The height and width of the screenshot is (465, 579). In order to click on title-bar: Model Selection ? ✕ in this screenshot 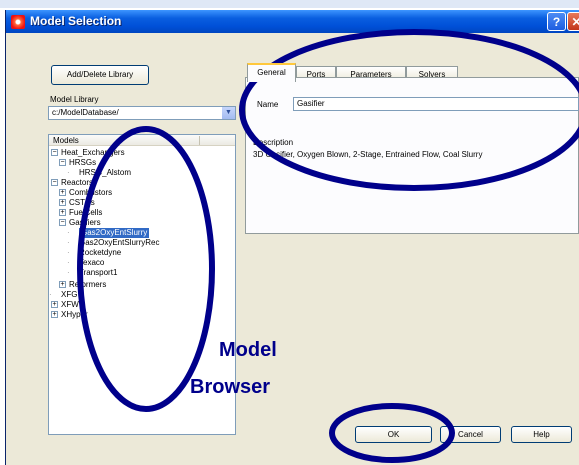, I will do `click(292, 21)`.